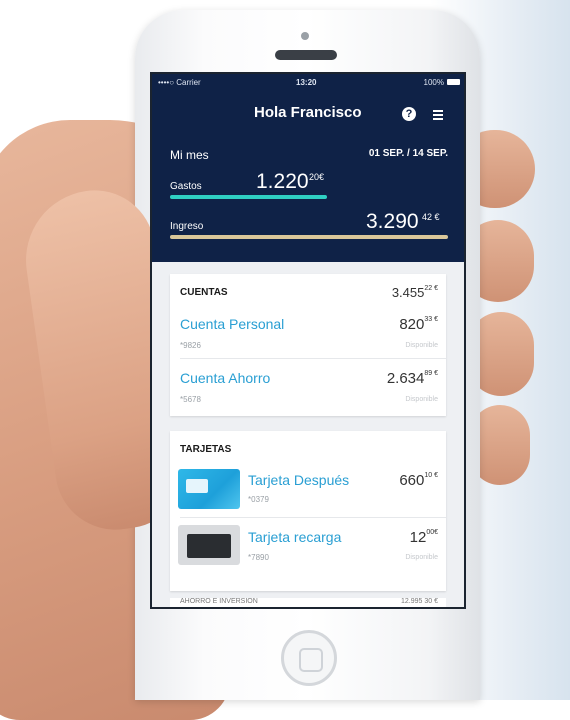  What do you see at coordinates (392, 221) in the screenshot?
I see `ingreso-amount: 3.290` at bounding box center [392, 221].